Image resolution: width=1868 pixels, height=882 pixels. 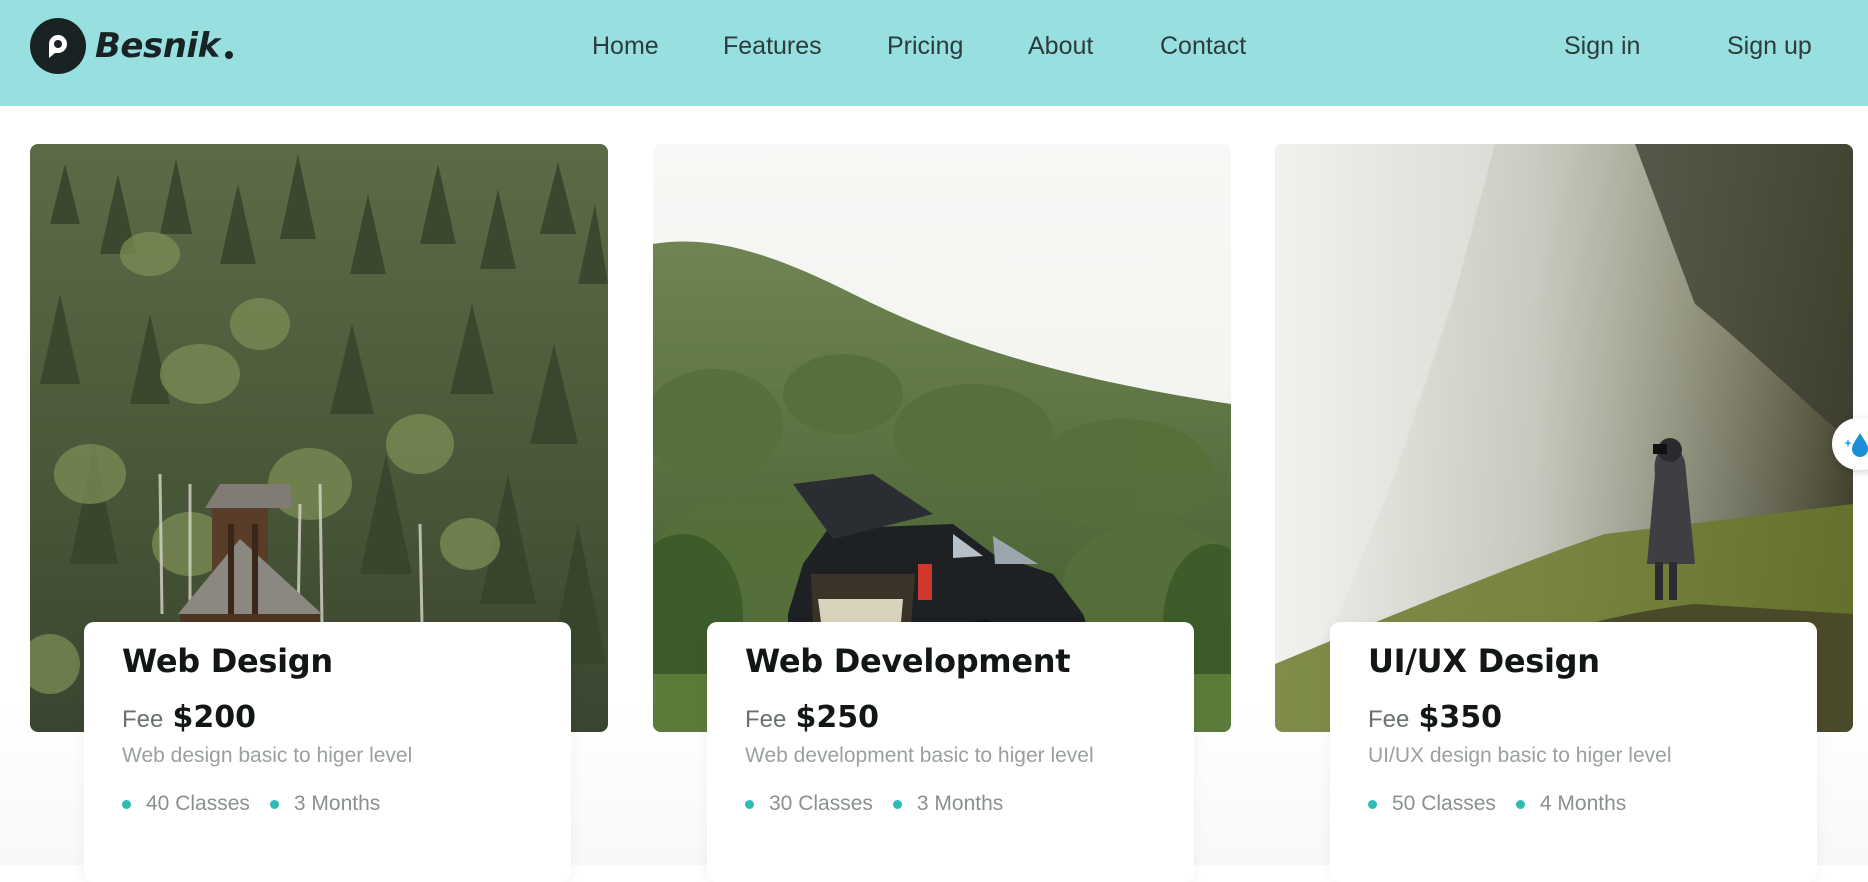 What do you see at coordinates (267, 755) in the screenshot?
I see `card-description: Web design basic to higer level` at bounding box center [267, 755].